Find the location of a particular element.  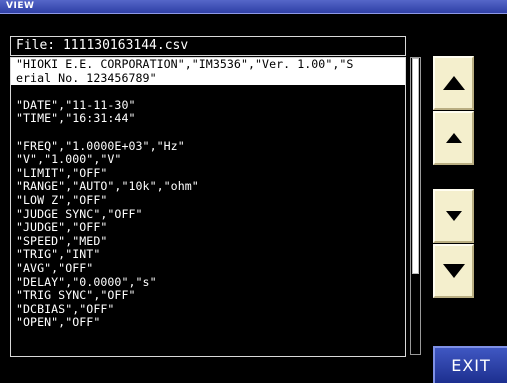

csv-line: "JUDGE","OFF" is located at coordinates (62, 227).